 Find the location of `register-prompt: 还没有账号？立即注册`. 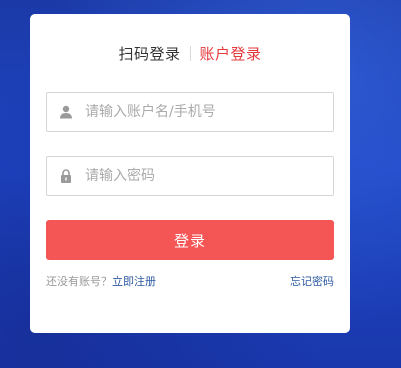

register-prompt: 还没有账号？立即注册 is located at coordinates (101, 281).